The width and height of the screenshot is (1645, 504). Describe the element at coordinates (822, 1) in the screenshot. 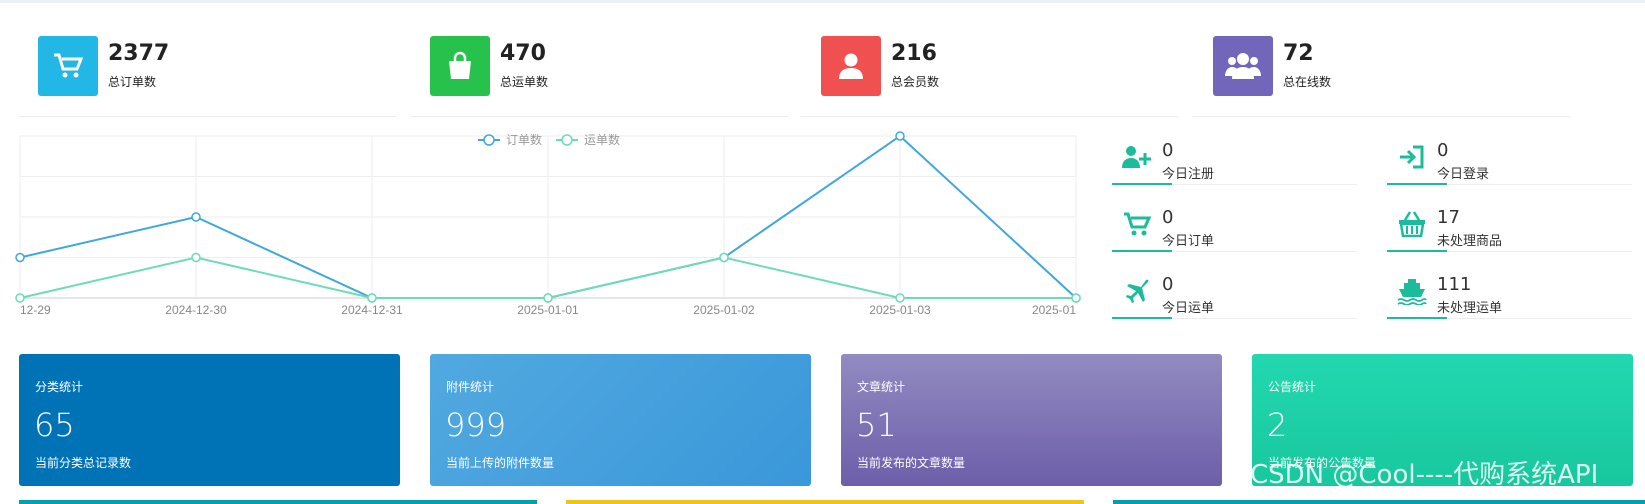

I see `top-divider` at that location.